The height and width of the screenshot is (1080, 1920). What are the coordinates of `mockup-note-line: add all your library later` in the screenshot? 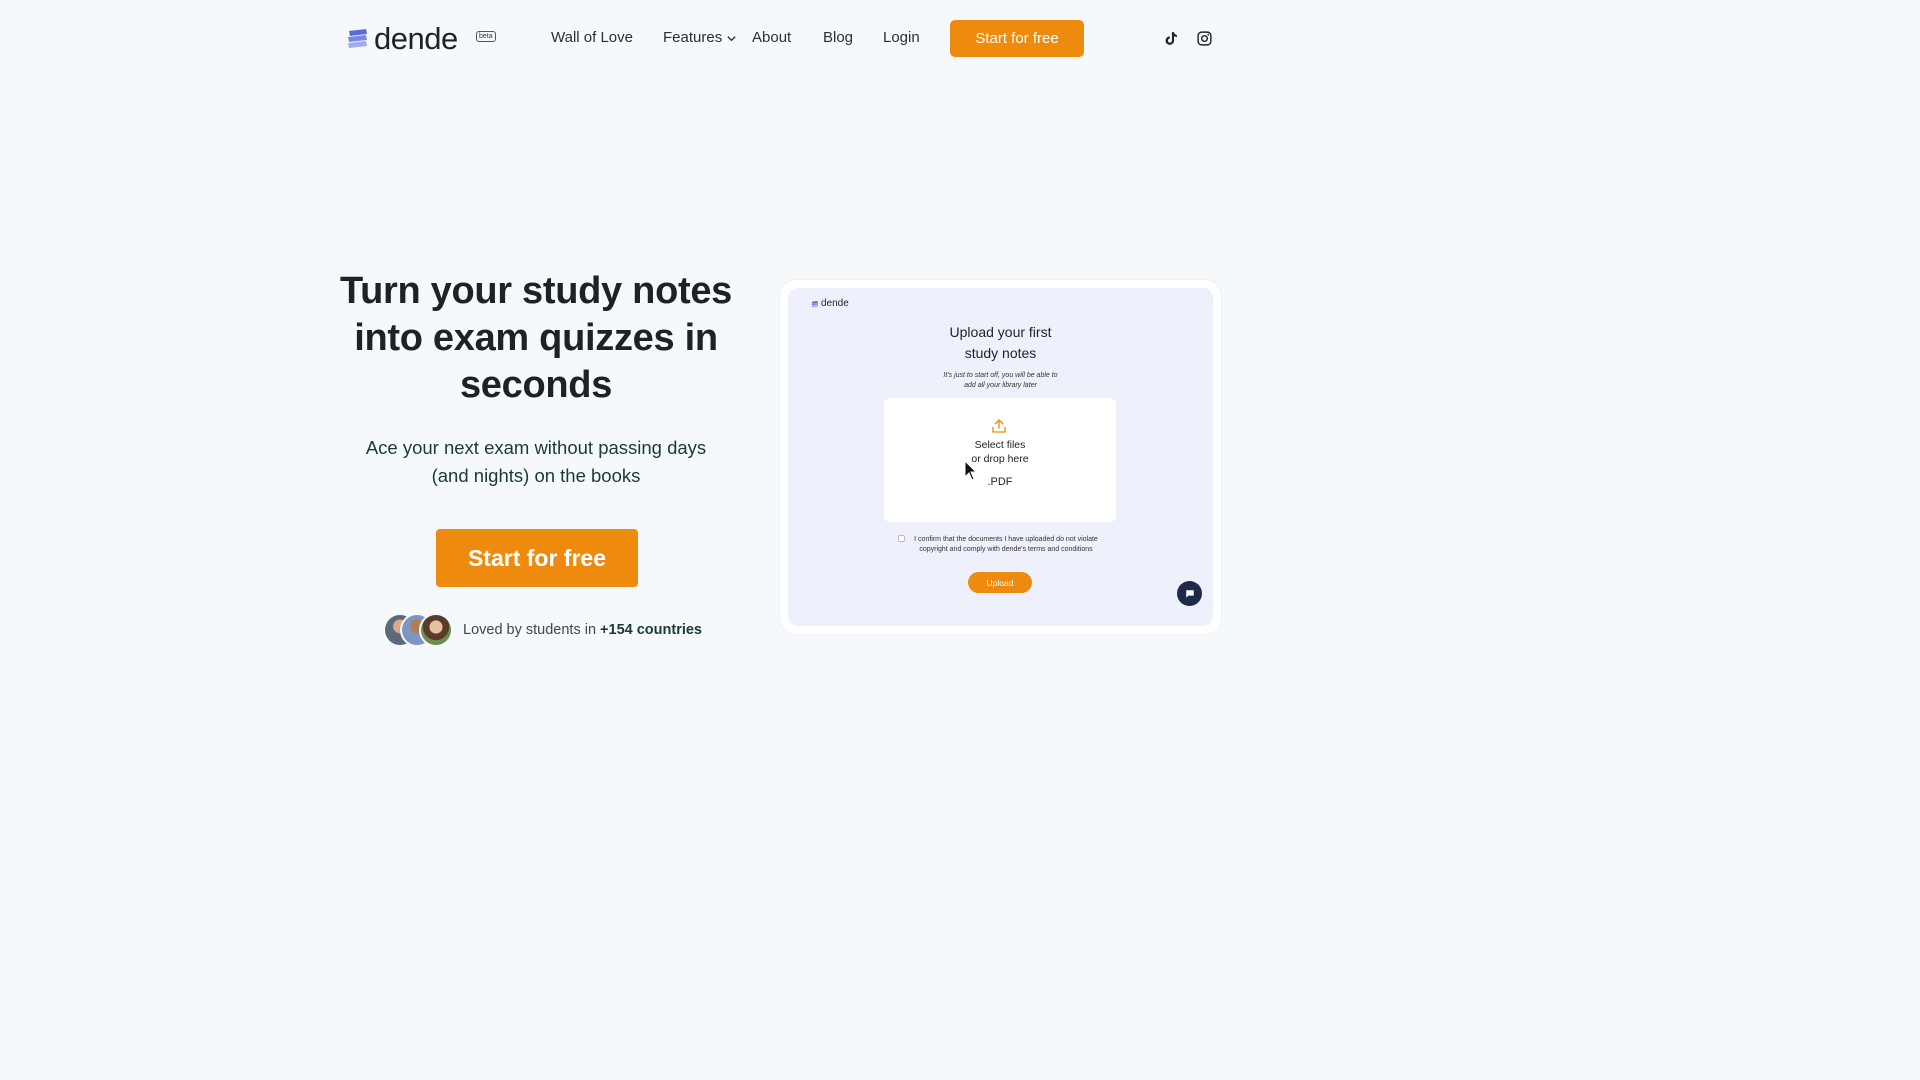 It's located at (1000, 385).